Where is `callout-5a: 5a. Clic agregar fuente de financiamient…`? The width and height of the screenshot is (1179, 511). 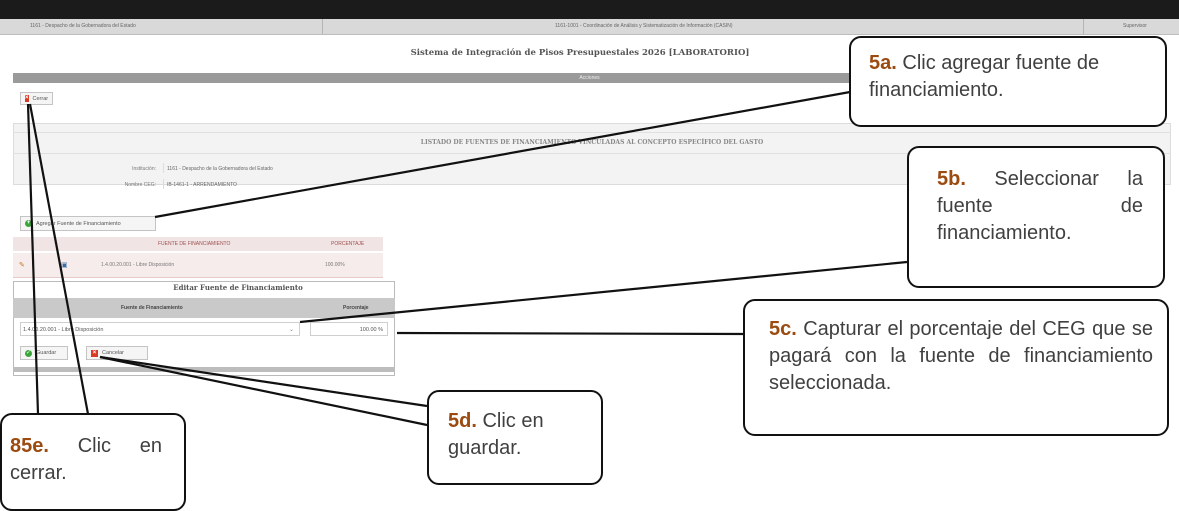 callout-5a: 5a. Clic agregar fuente de financiamient… is located at coordinates (1008, 81).